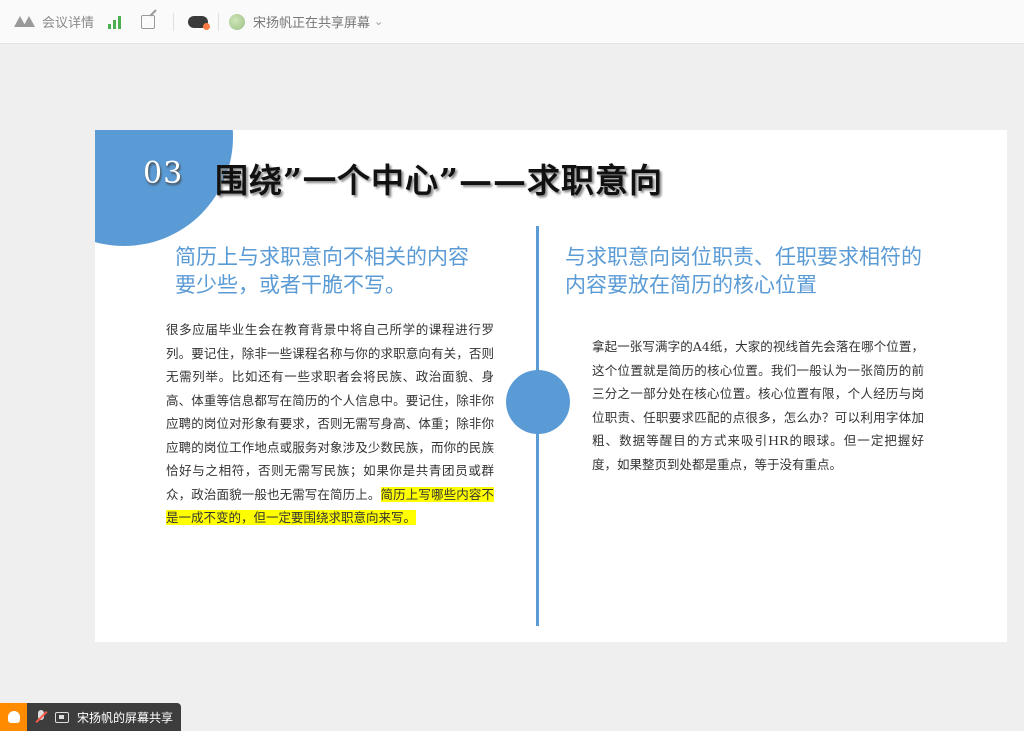 The height and width of the screenshot is (731, 1024). I want to click on screen-share-icon, so click(62, 717).